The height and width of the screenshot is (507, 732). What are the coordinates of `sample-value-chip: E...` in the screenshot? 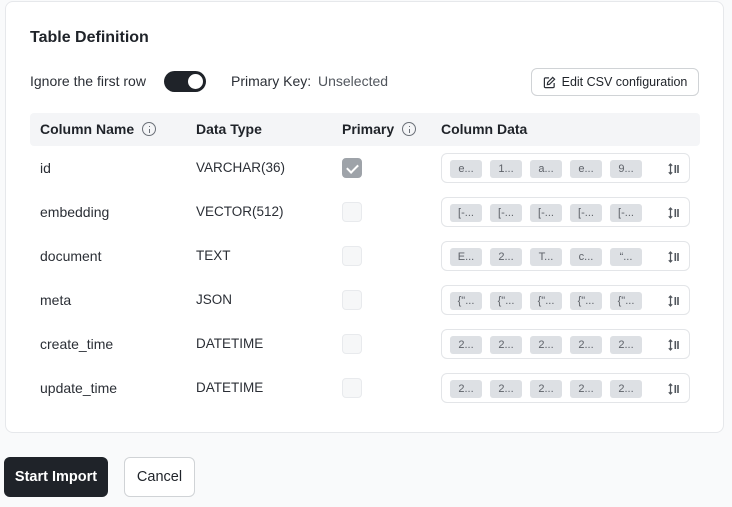 It's located at (466, 257).